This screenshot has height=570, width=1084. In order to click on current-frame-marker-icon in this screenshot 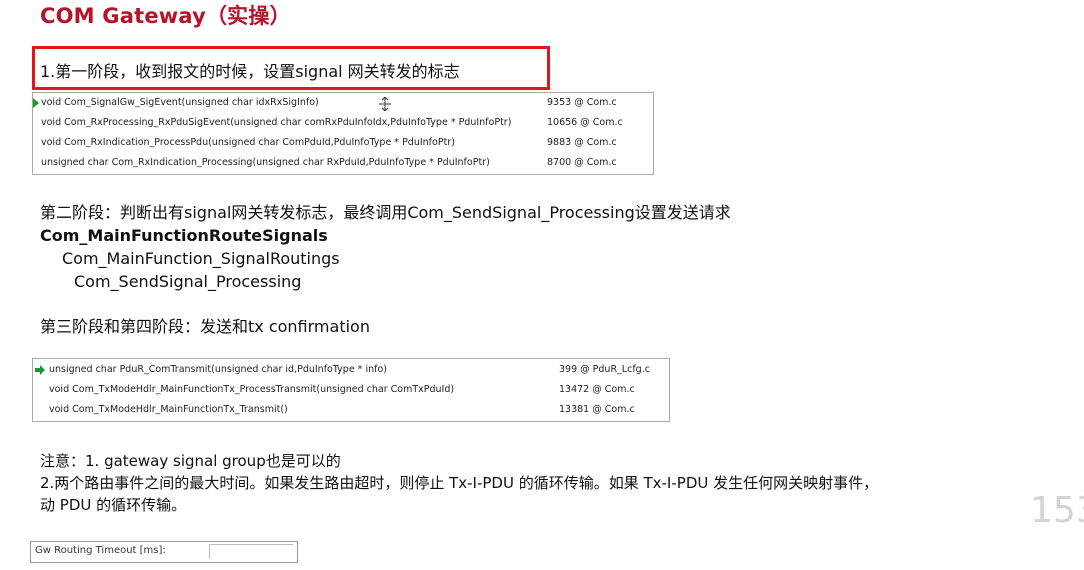, I will do `click(36, 103)`.